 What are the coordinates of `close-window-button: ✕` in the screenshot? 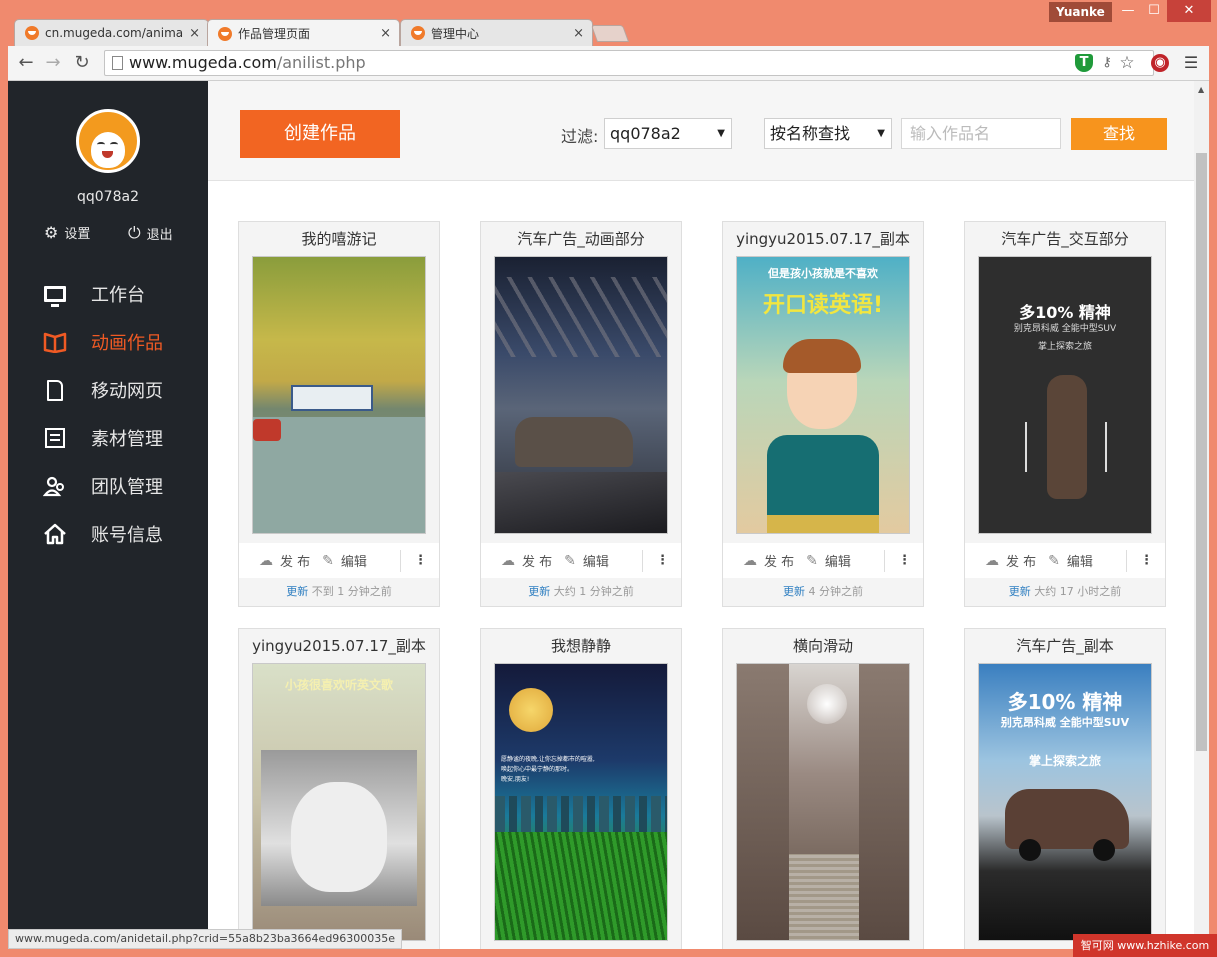 It's located at (1189, 11).